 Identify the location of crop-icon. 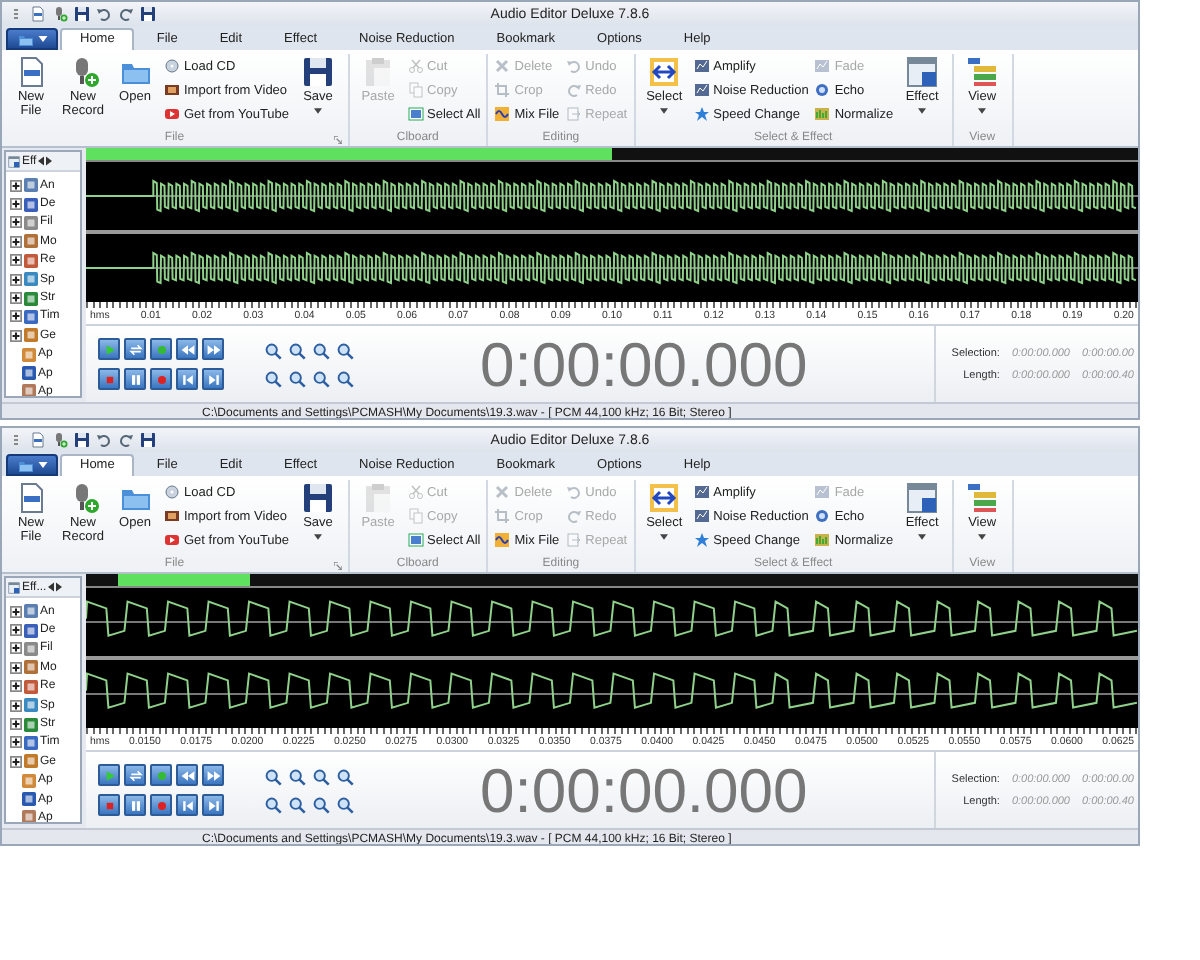
(502, 90).